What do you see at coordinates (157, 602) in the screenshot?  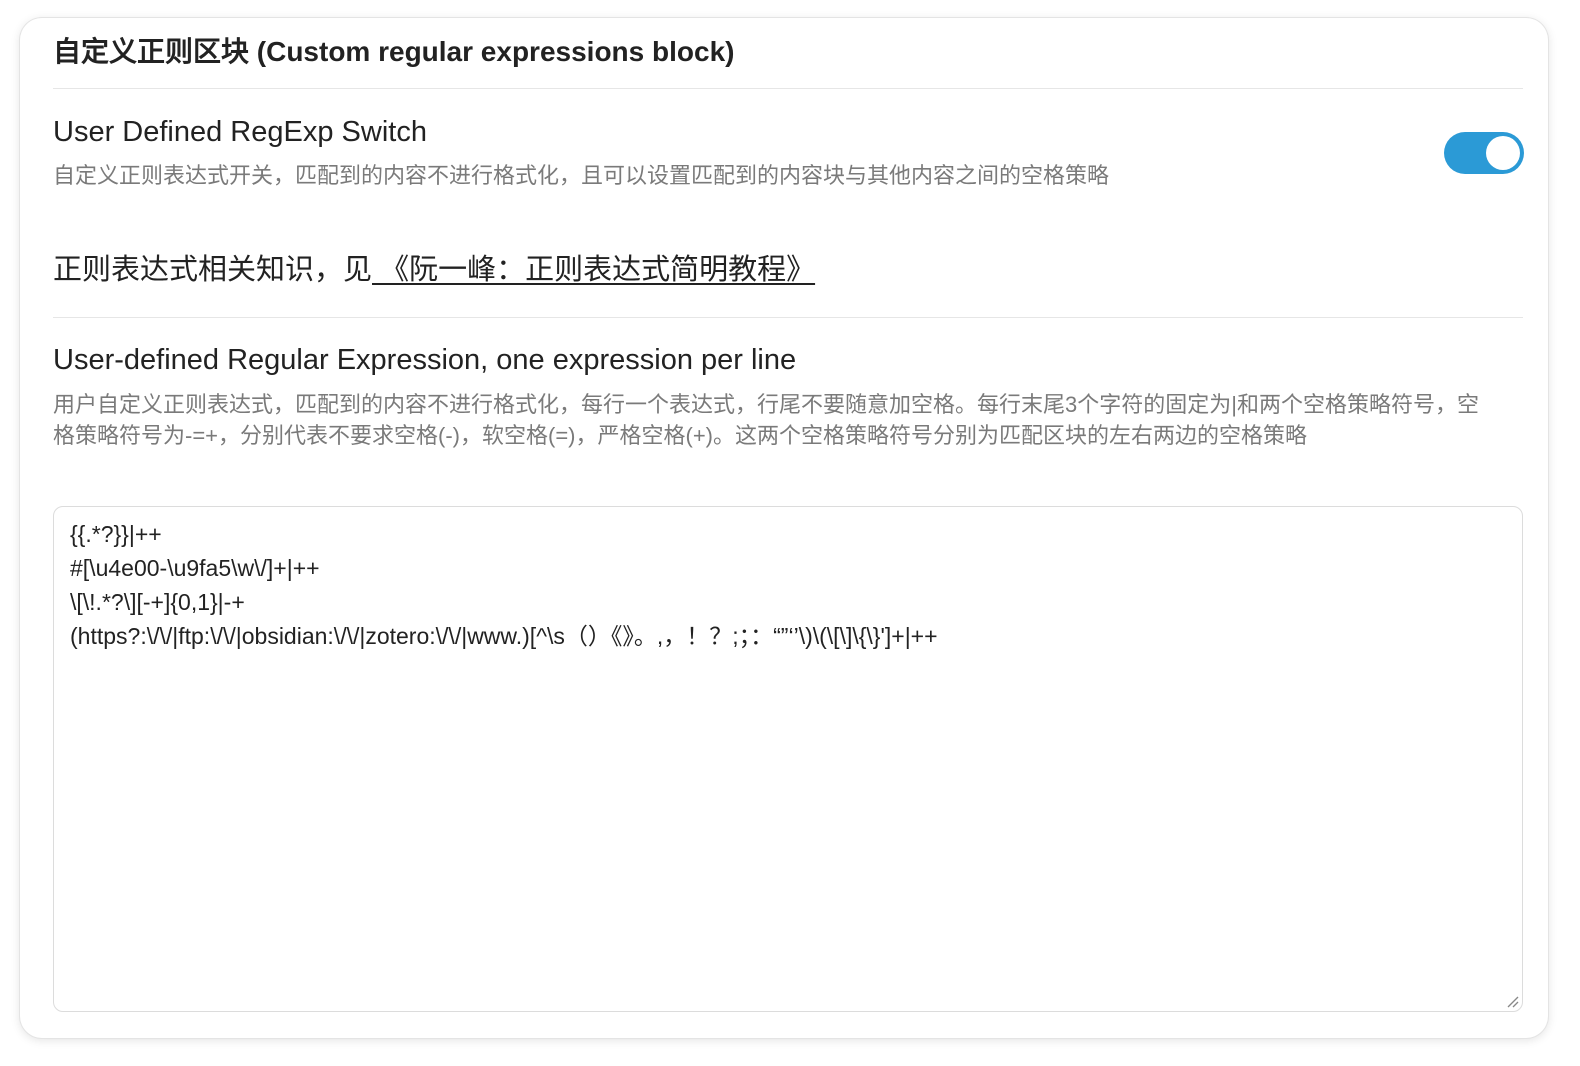 I see `regex-line: \[\!.*?\][-+]{0,1}|-+` at bounding box center [157, 602].